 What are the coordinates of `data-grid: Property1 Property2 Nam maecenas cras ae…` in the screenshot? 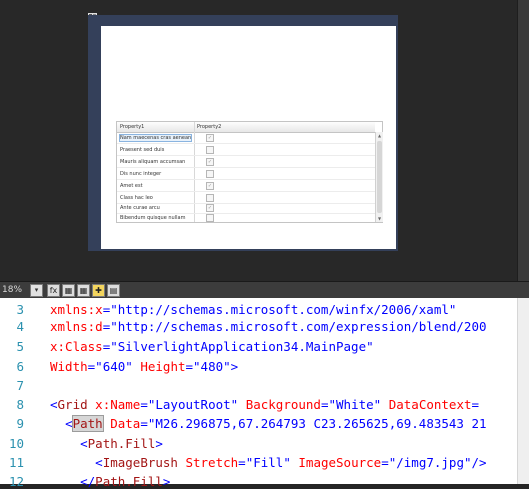 It's located at (249, 172).